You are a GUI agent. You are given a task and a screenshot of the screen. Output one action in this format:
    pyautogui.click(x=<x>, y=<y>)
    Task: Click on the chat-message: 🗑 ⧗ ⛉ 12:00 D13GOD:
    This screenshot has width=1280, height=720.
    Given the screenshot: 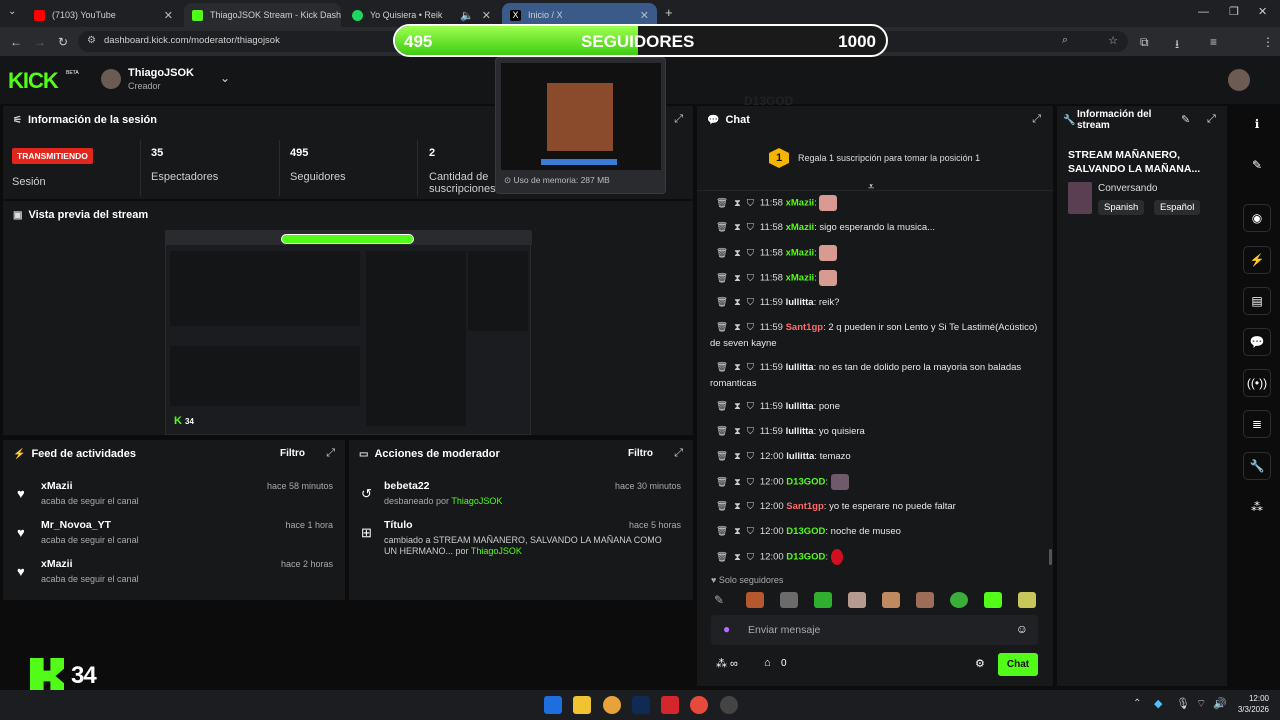 What is the action you would take?
    pyautogui.click(x=875, y=482)
    